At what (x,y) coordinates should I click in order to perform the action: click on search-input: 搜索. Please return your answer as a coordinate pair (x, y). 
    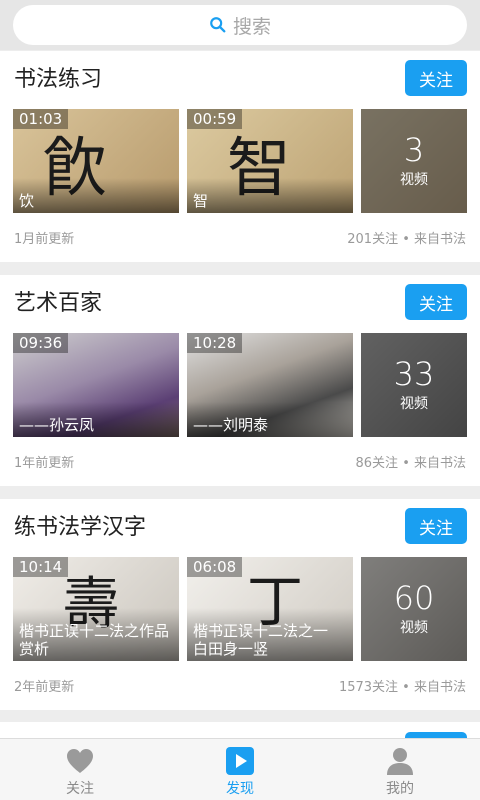
    Looking at the image, I should click on (240, 25).